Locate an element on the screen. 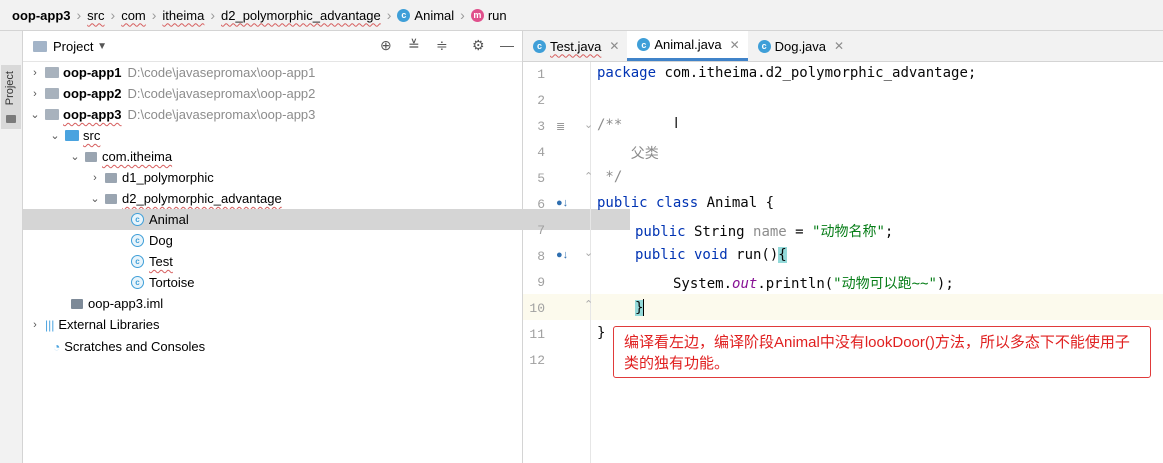  tree-item-iml: oop-app3.iml is located at coordinates (296, 303).